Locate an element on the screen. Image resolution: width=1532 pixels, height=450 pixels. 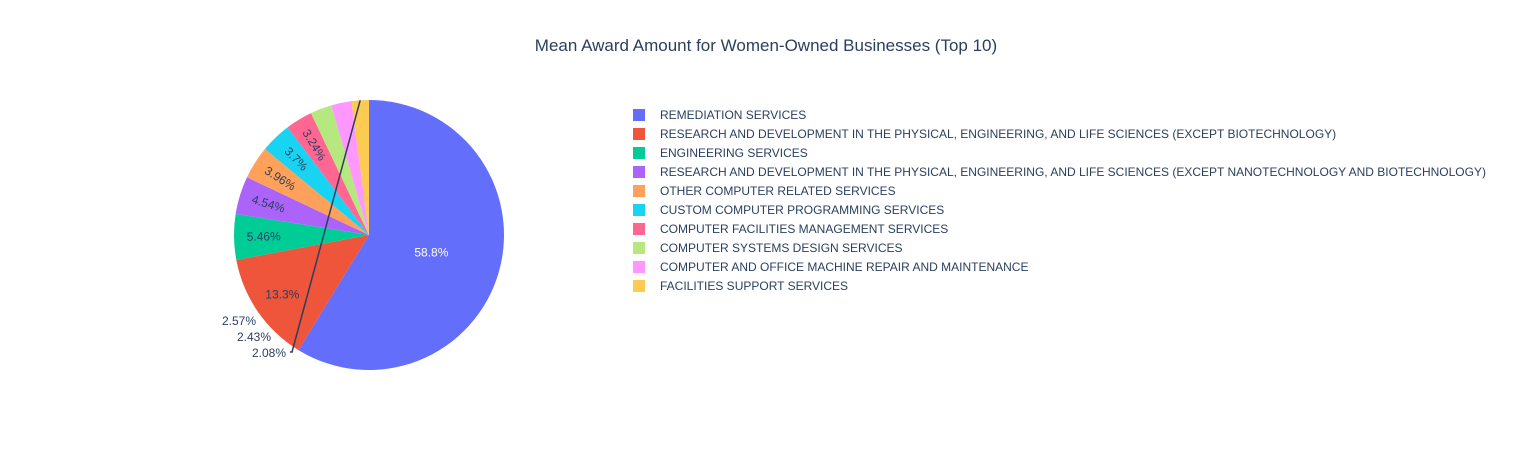
legend-label: FACILITIES SUPPORT SERVICES is located at coordinates (754, 286).